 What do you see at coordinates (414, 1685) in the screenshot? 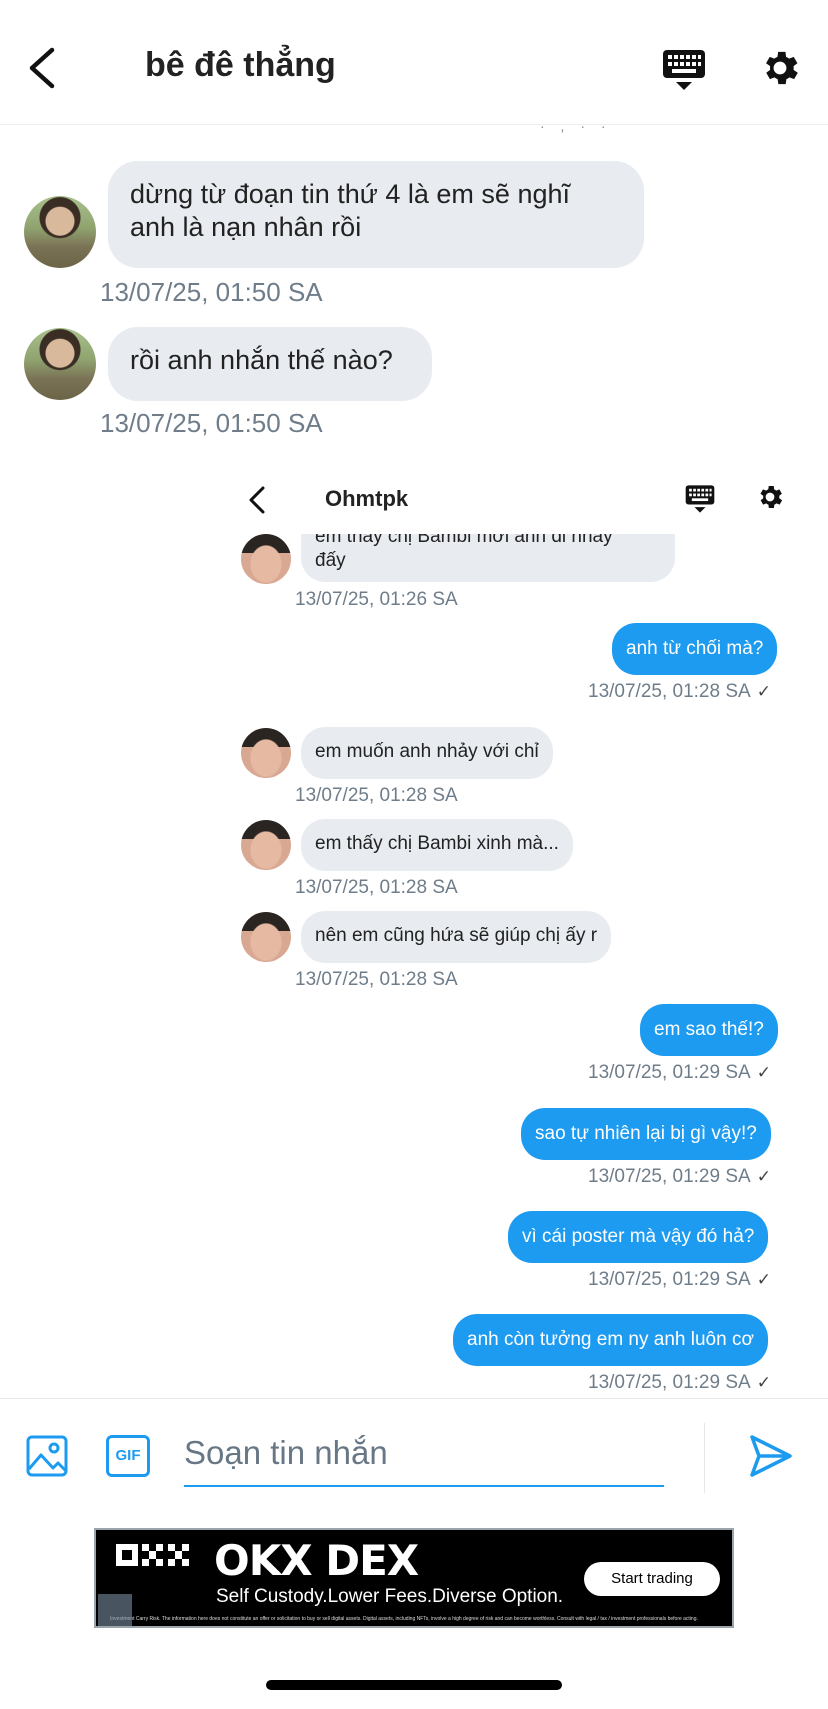
I see `home-indicator` at bounding box center [414, 1685].